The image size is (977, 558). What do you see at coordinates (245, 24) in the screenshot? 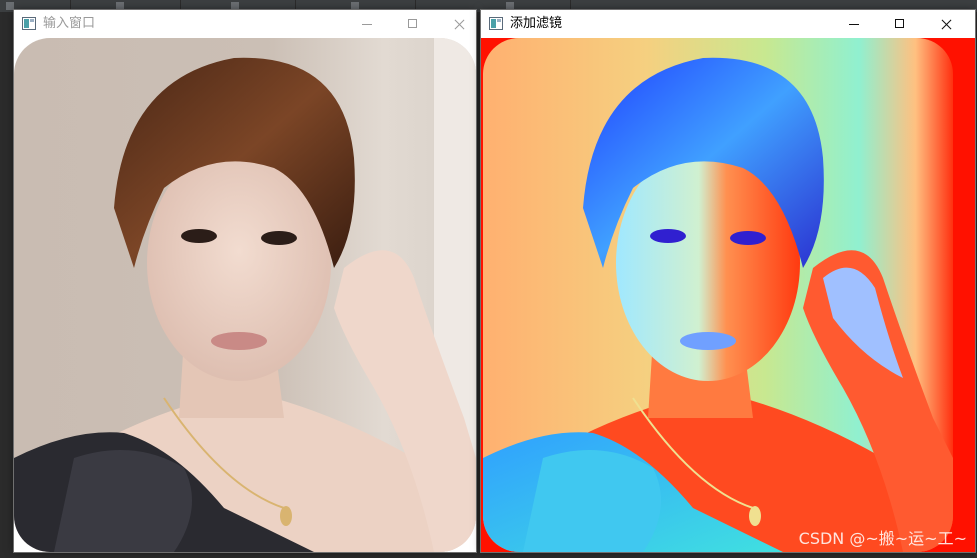
I see `input-window-titlebar: 输入窗口` at bounding box center [245, 24].